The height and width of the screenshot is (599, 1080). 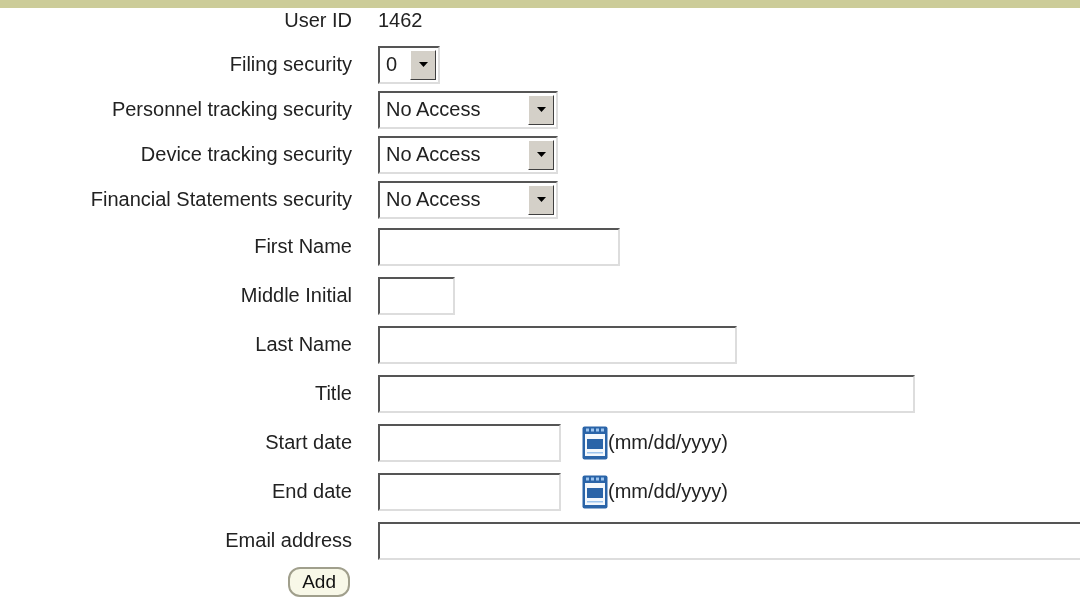 I want to click on field-label: End date, so click(x=311, y=491).